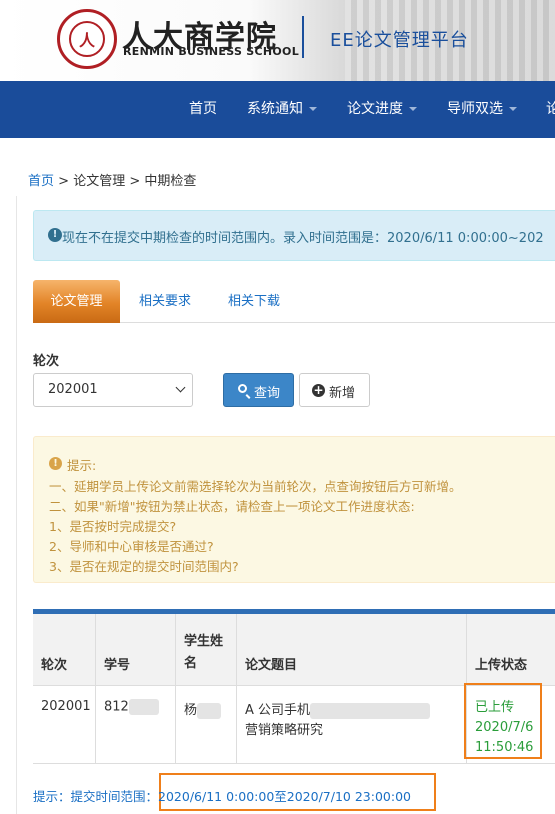 The image size is (555, 814). I want to click on round-select-value: 202001, so click(73, 389).